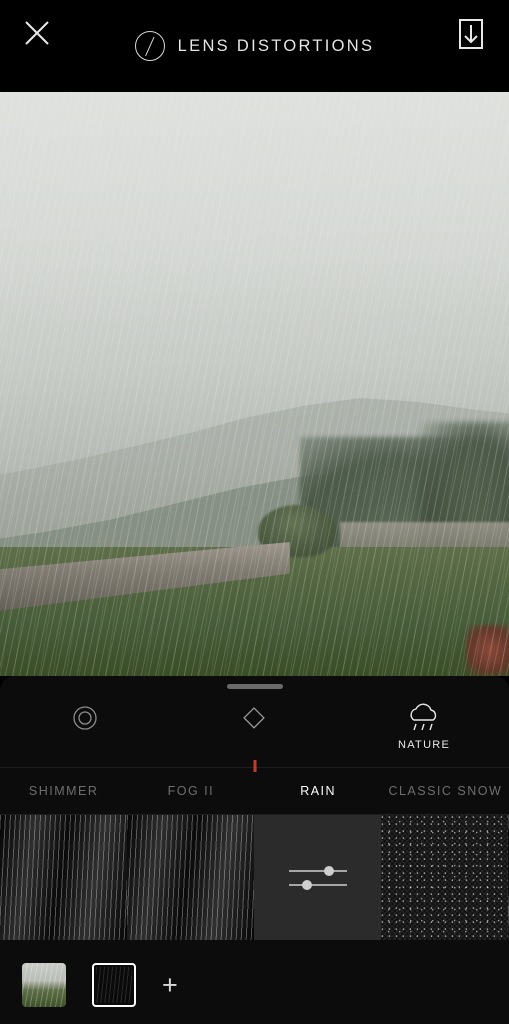 This screenshot has height=1024, width=509. I want to click on rain-effect-layer, so click(114, 985).